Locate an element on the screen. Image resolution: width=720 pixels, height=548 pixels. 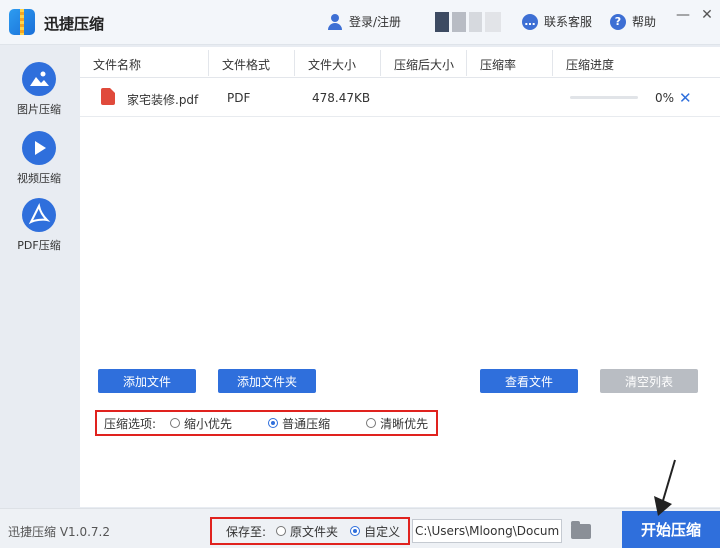
option-original-folder: 原文件夹 is located at coordinates (307, 531).